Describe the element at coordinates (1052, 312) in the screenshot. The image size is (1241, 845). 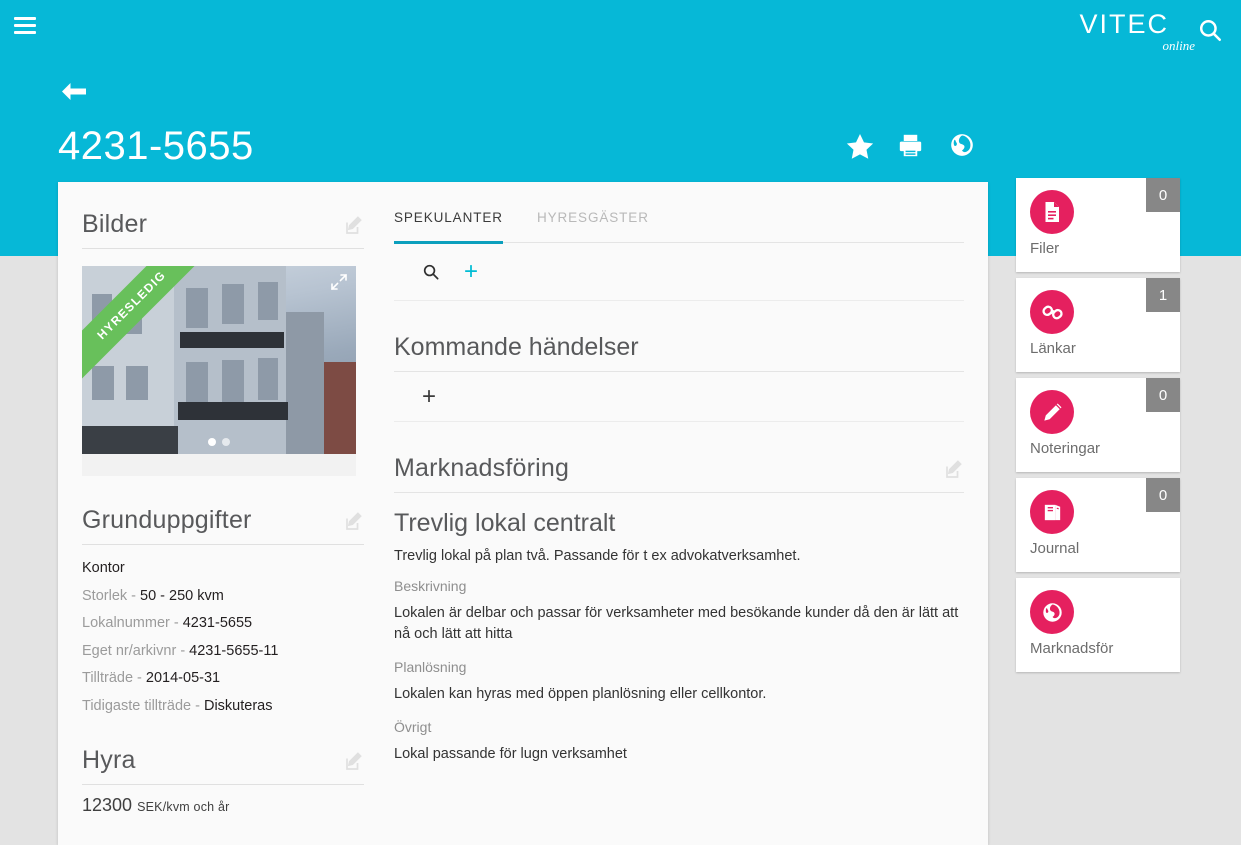
I see `link-chain-icon` at that location.